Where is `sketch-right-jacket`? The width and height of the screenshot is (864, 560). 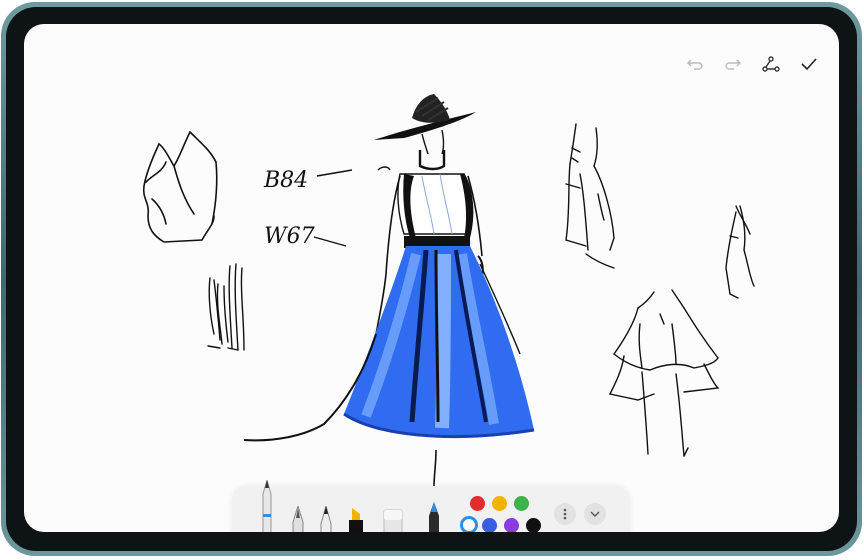 sketch-right-jacket is located at coordinates (590, 196).